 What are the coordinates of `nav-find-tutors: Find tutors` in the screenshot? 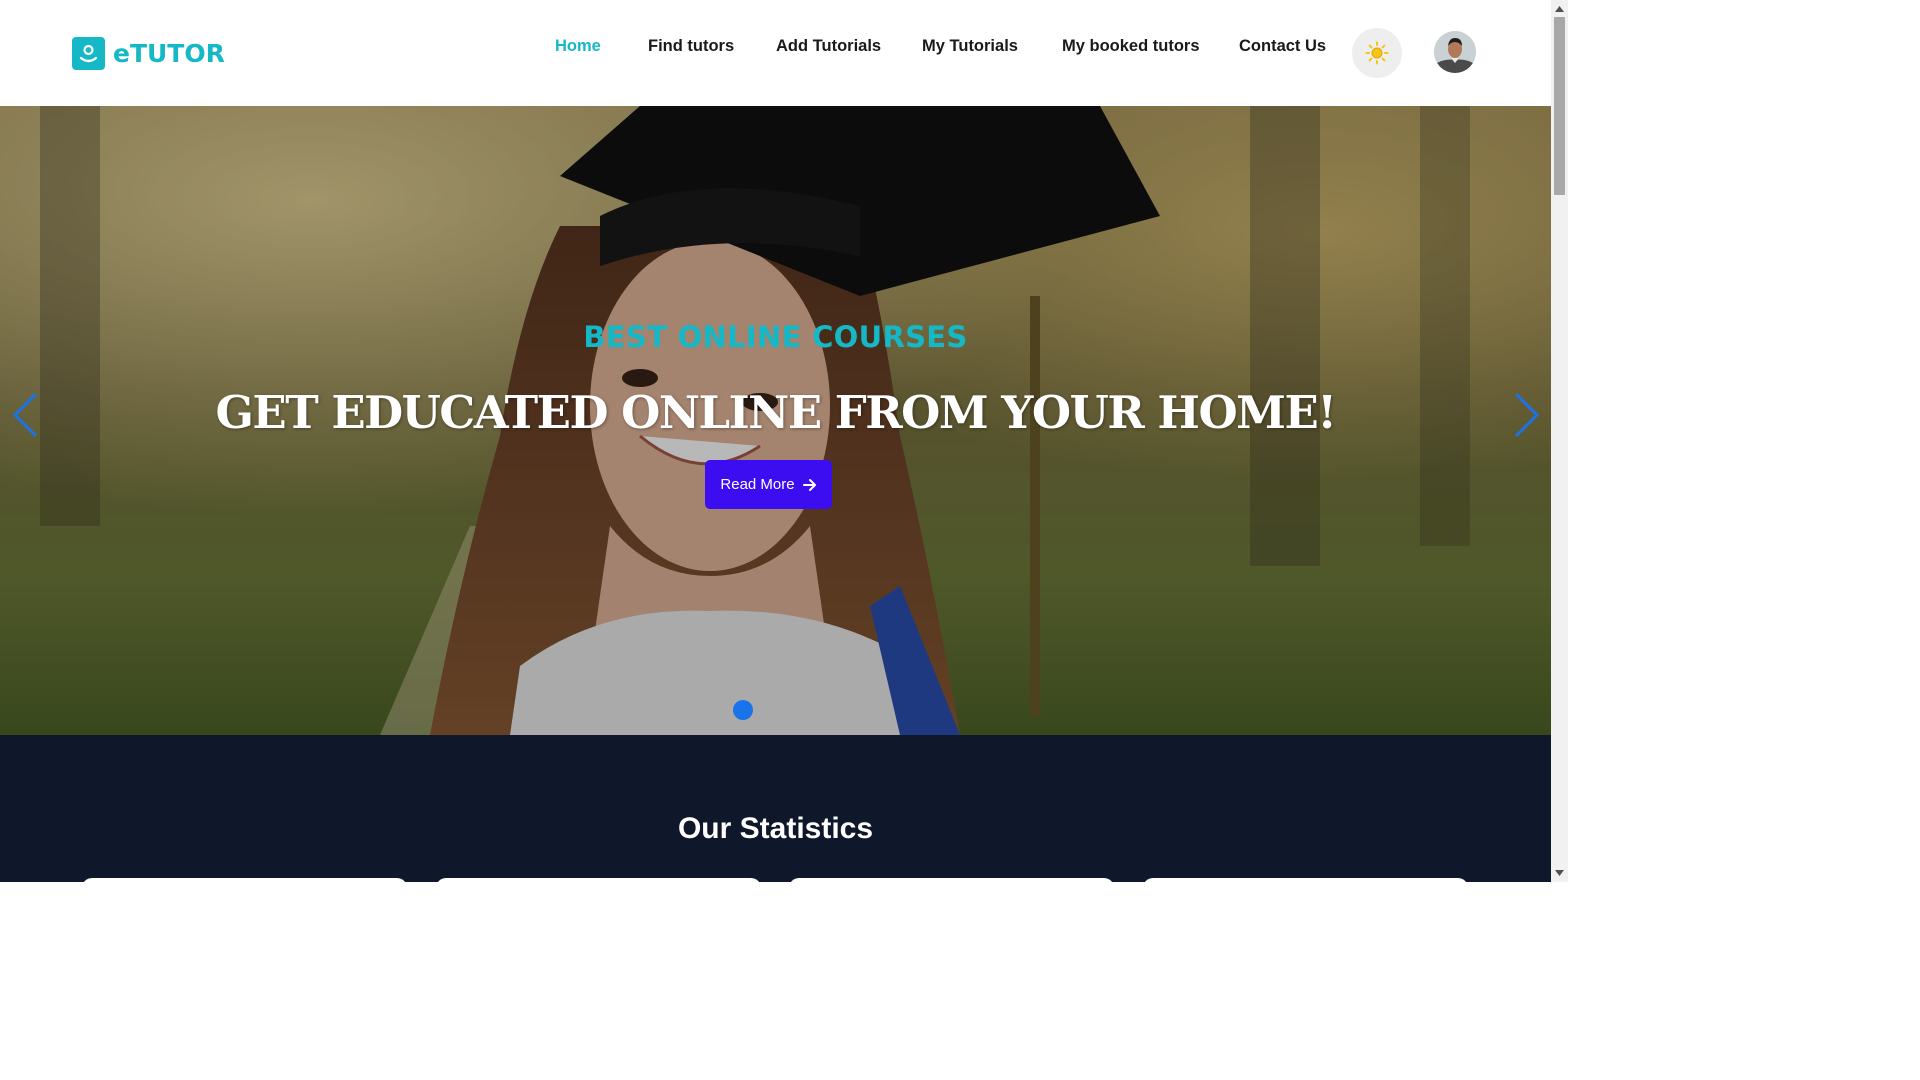 It's located at (691, 46).